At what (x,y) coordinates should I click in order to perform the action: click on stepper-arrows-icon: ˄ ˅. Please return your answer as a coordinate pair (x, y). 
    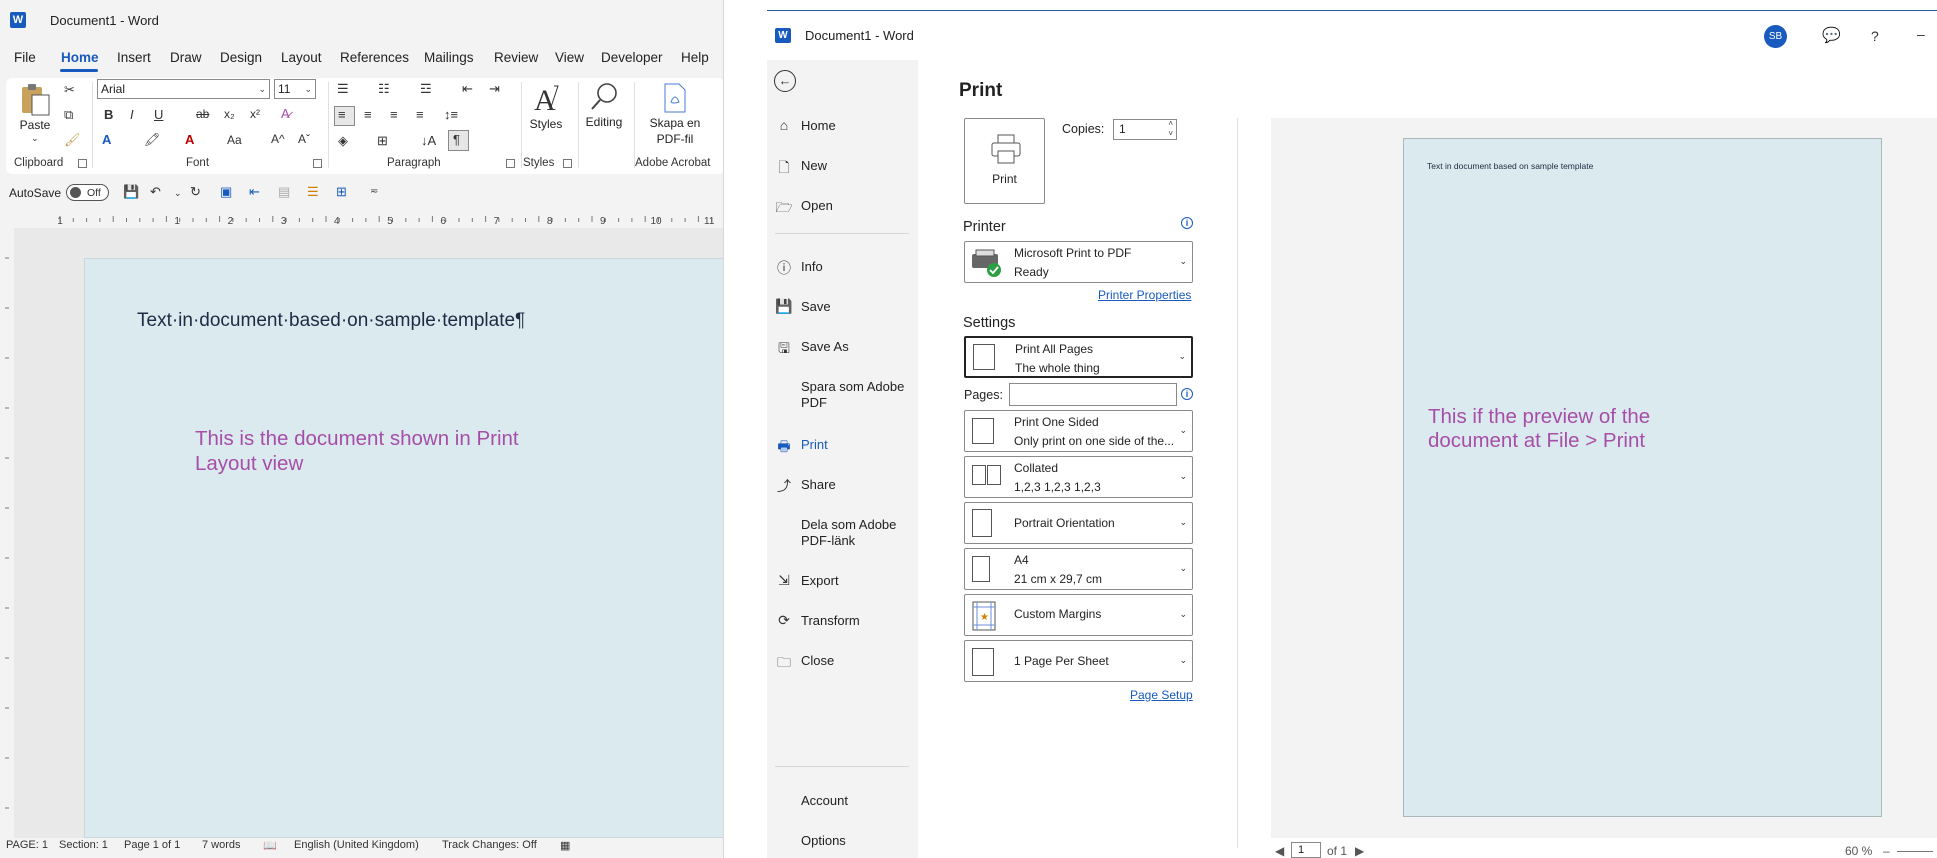
    Looking at the image, I should click on (1170, 129).